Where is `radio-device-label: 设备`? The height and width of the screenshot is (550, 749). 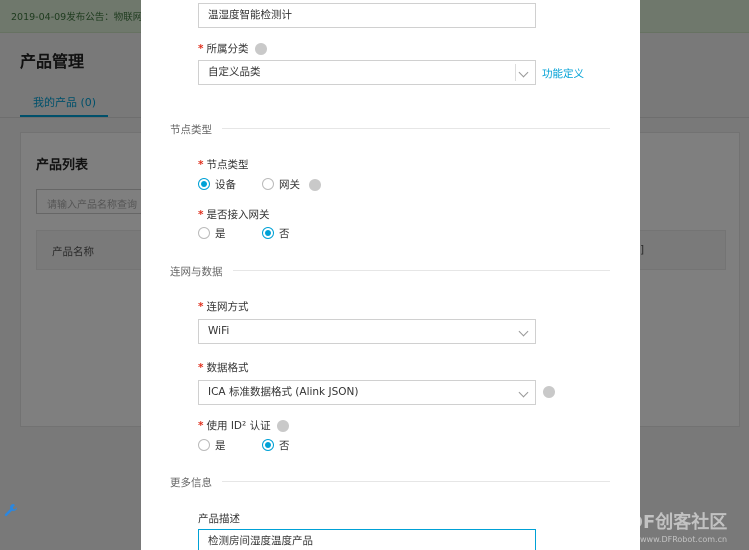 radio-device-label: 设备 is located at coordinates (225, 184).